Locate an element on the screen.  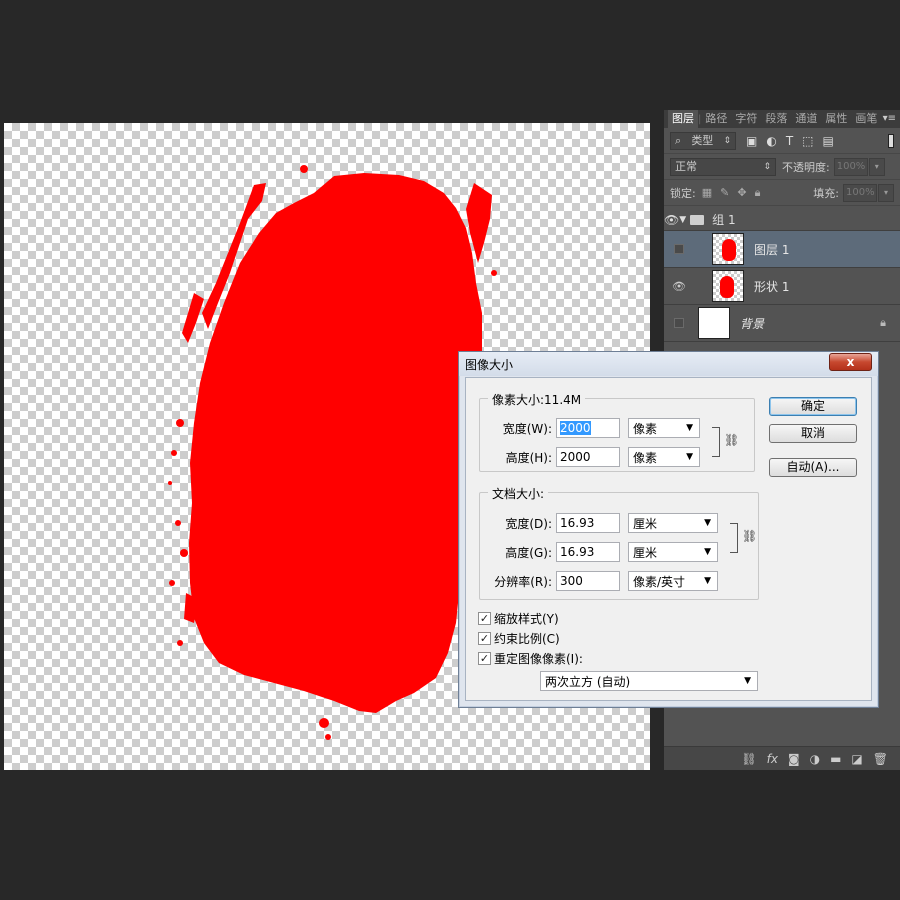
link-layers-icon: ⛓ is located at coordinates (748, 759).